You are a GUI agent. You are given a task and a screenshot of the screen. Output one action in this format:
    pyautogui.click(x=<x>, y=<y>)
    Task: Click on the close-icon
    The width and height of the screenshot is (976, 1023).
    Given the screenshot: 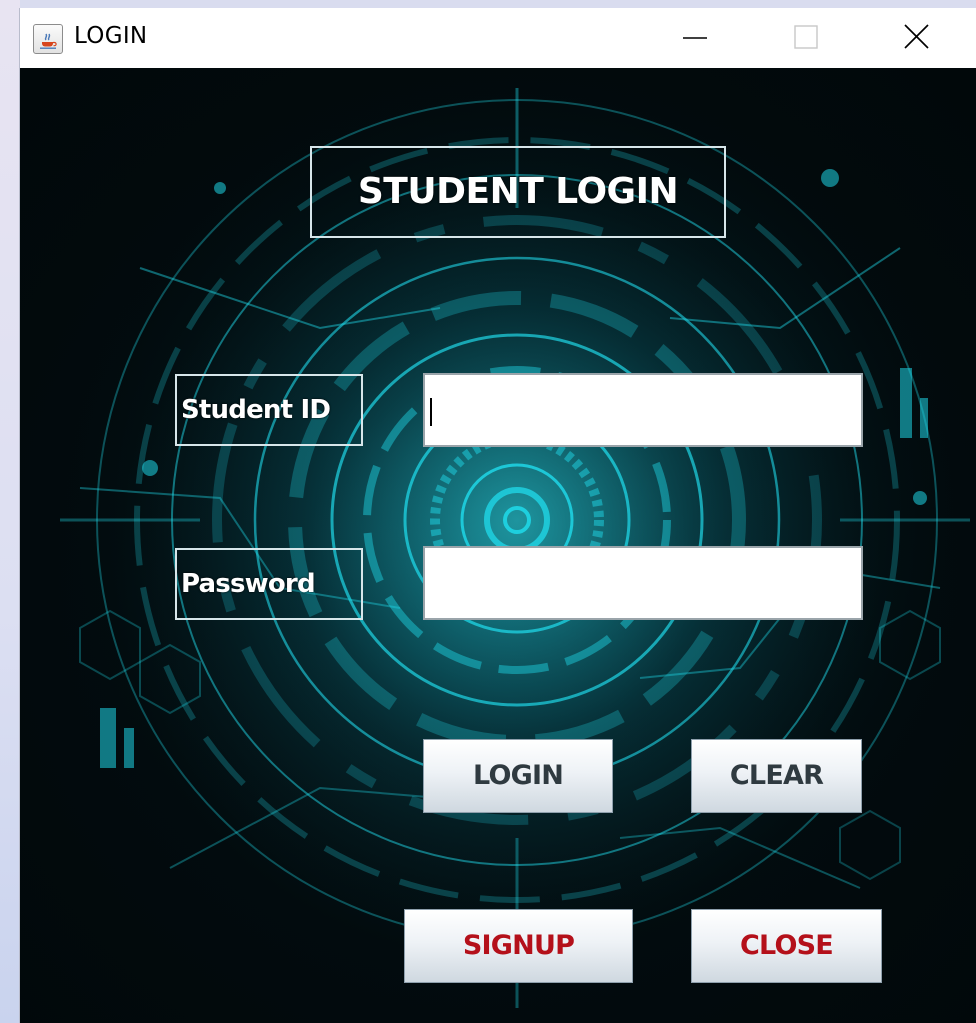 What is the action you would take?
    pyautogui.click(x=916, y=36)
    